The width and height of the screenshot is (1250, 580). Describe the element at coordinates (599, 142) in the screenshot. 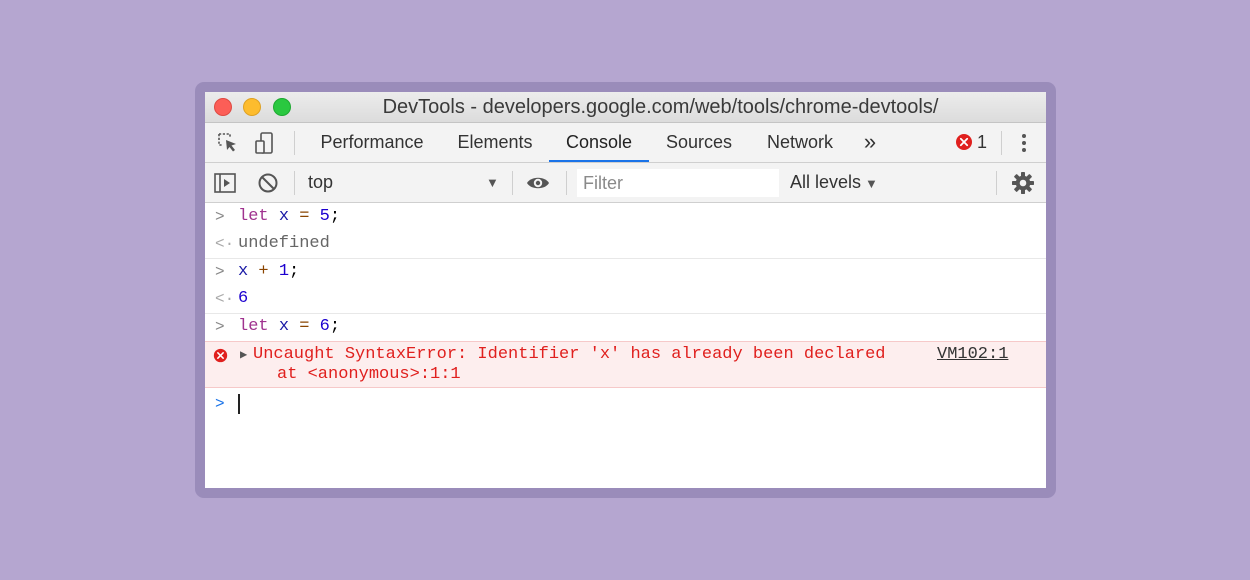

I see `tab-console: Console` at that location.